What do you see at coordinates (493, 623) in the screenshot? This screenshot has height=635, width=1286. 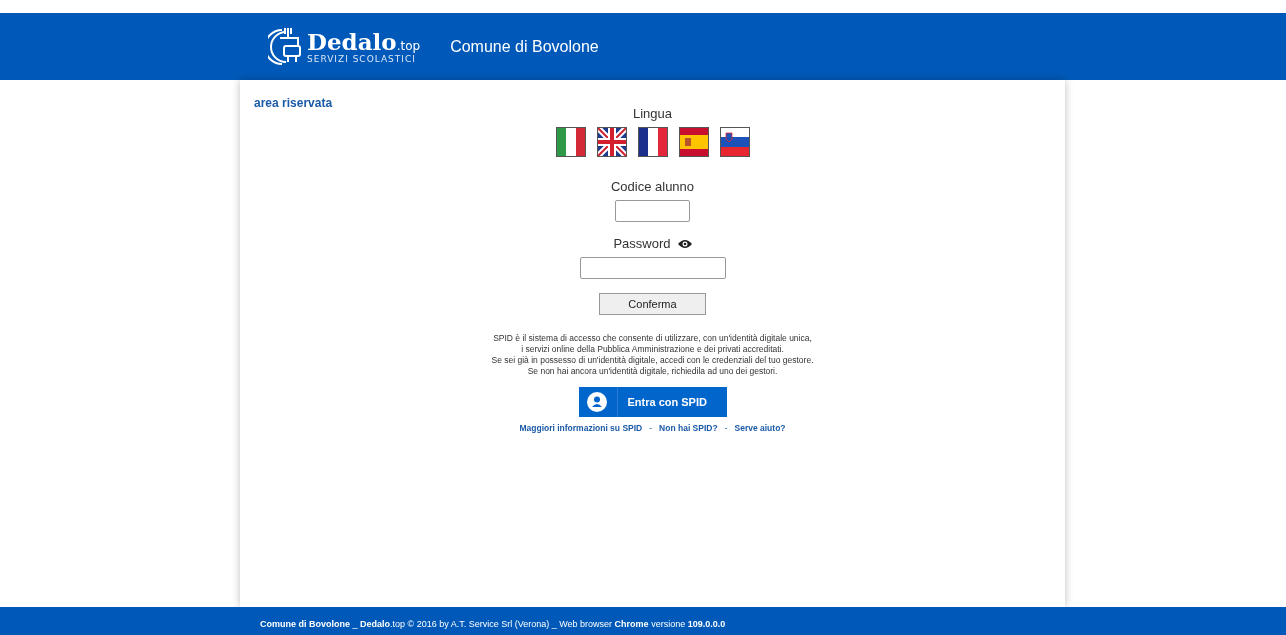 I see `footer-text: Comune di Bovolone _ Dedalo.top © 2016 by A.T. Service Srl (Verona) _ Web browser Chrome versione 109.0.0.0` at bounding box center [493, 623].